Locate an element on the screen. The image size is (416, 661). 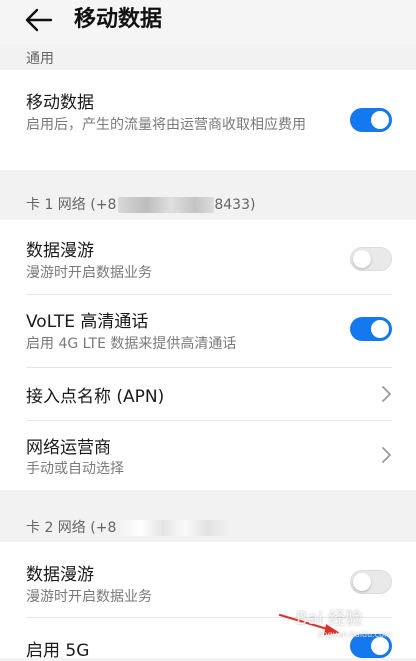
roaming-row-sim1: 数据漫游 漫游时开启数据业务 is located at coordinates (208, 257).